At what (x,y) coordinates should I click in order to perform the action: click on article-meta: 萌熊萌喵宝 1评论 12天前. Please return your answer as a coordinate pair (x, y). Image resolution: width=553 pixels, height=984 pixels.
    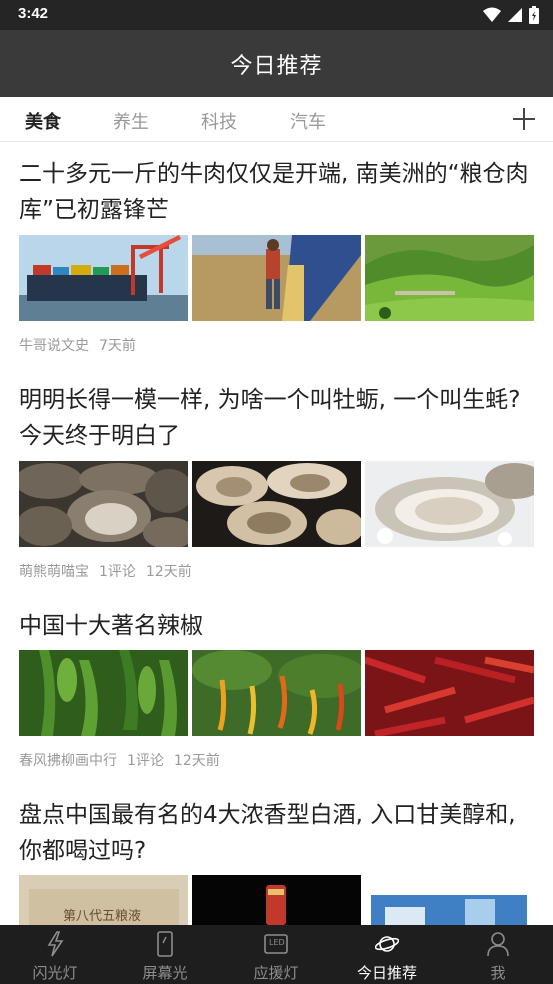
    Looking at the image, I should click on (110, 571).